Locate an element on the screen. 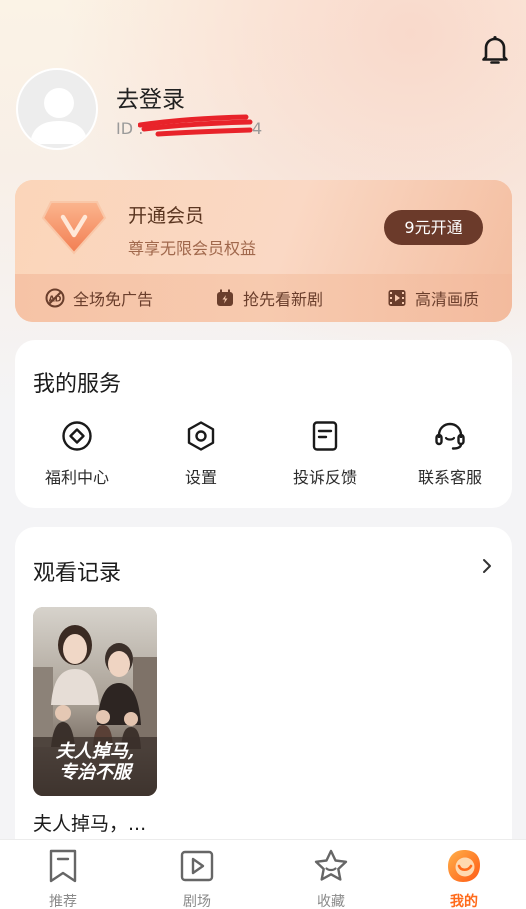  tab-mine: 我的 is located at coordinates (464, 878).